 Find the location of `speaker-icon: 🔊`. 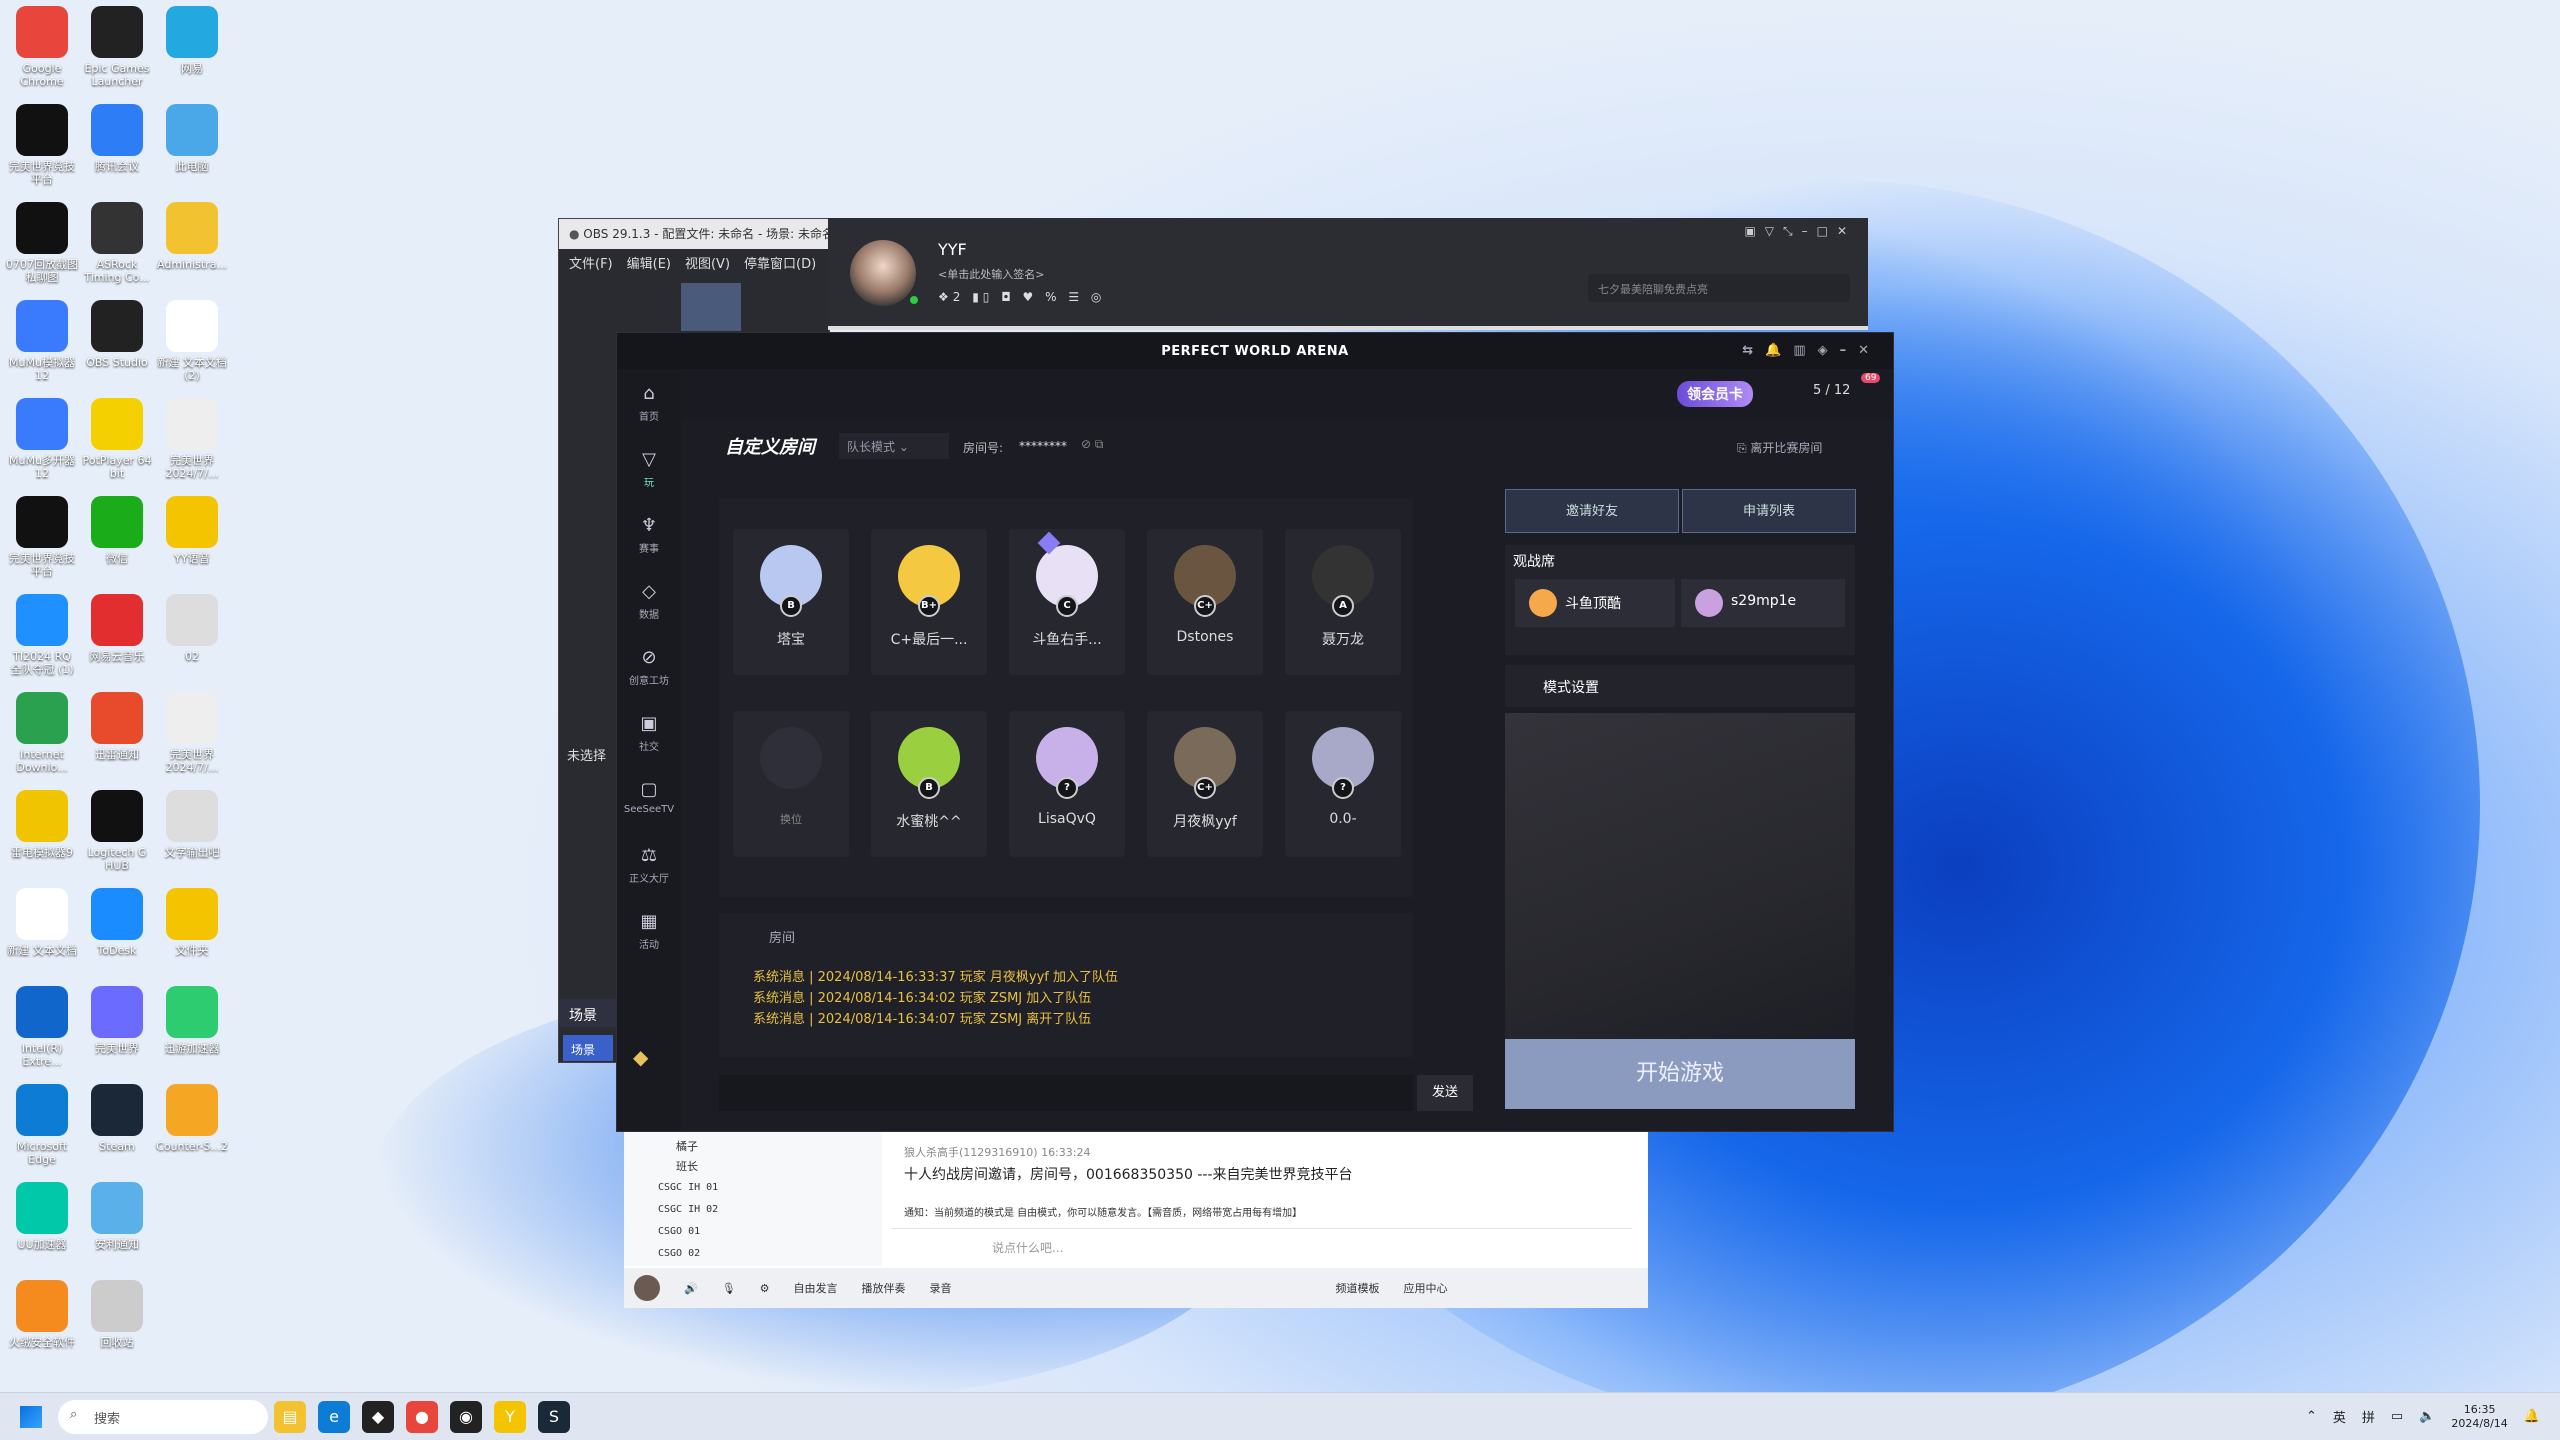

speaker-icon: 🔊 is located at coordinates (691, 1288).